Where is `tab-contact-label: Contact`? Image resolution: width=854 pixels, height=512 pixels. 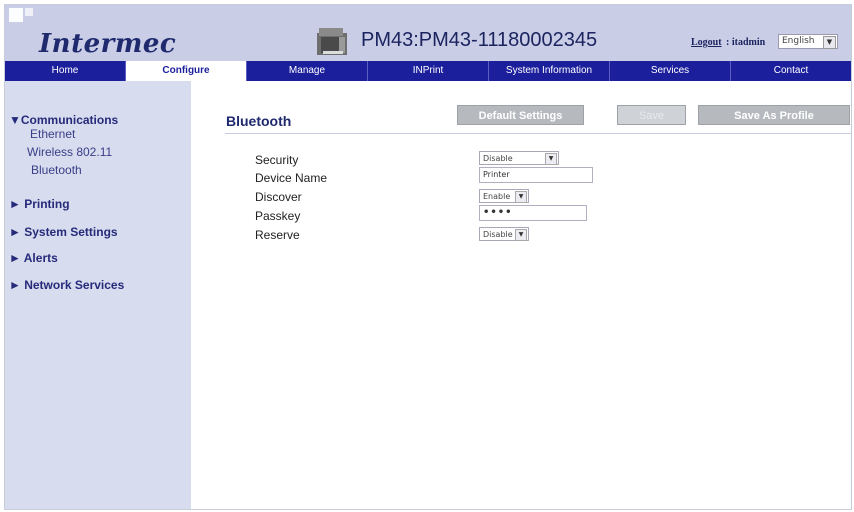
tab-contact-label: Contact is located at coordinates (791, 70).